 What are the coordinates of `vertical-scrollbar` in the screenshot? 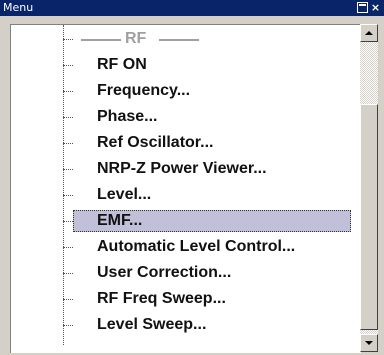 It's located at (369, 188).